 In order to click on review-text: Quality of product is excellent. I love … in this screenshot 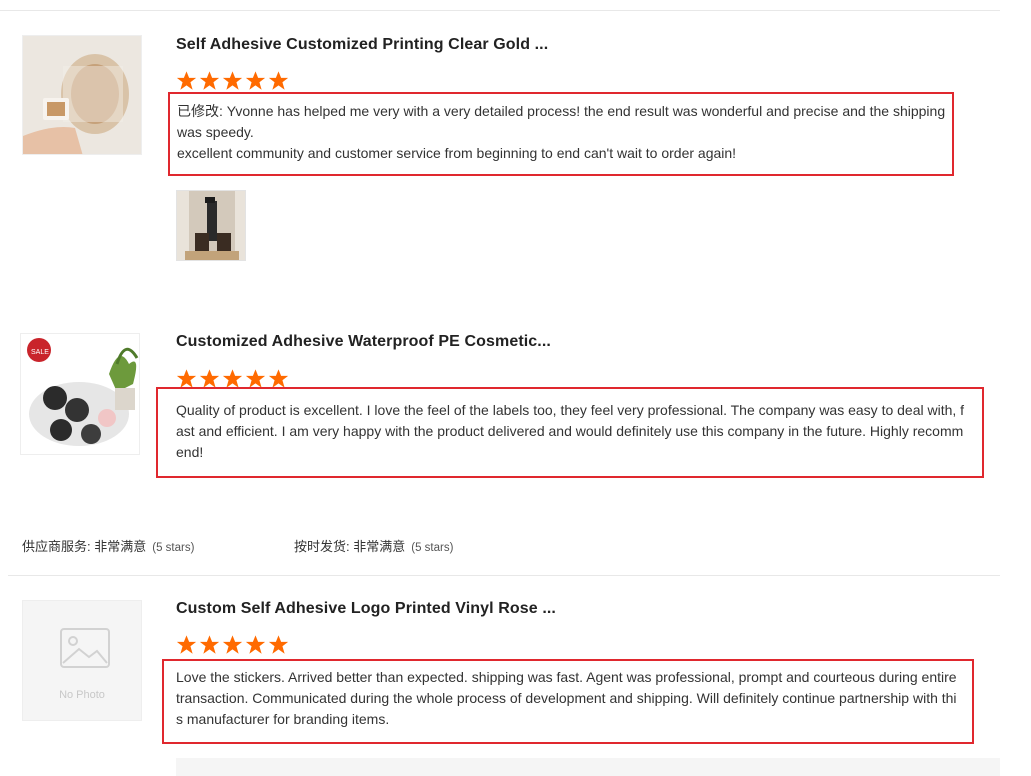, I will do `click(570, 431)`.